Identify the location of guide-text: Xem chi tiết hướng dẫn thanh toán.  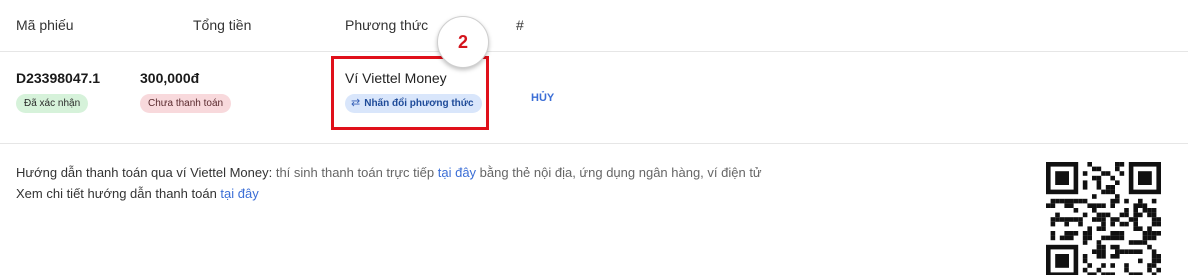
(118, 193).